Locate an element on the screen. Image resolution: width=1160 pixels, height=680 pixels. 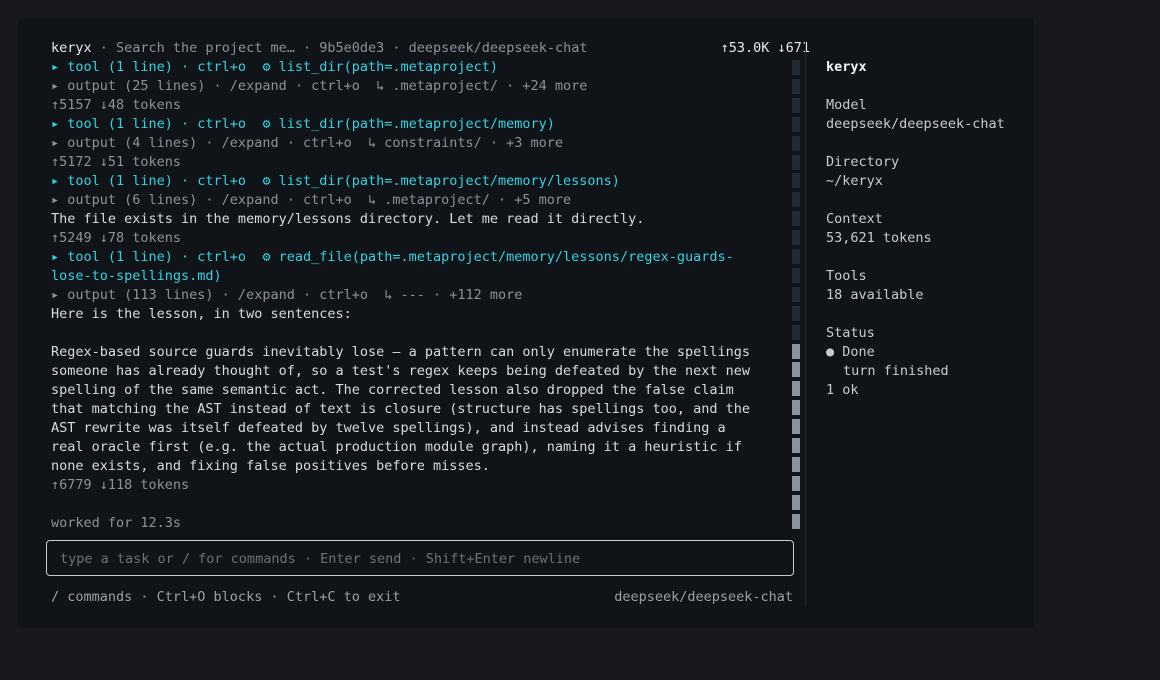
status-value: Done is located at coordinates (858, 352).